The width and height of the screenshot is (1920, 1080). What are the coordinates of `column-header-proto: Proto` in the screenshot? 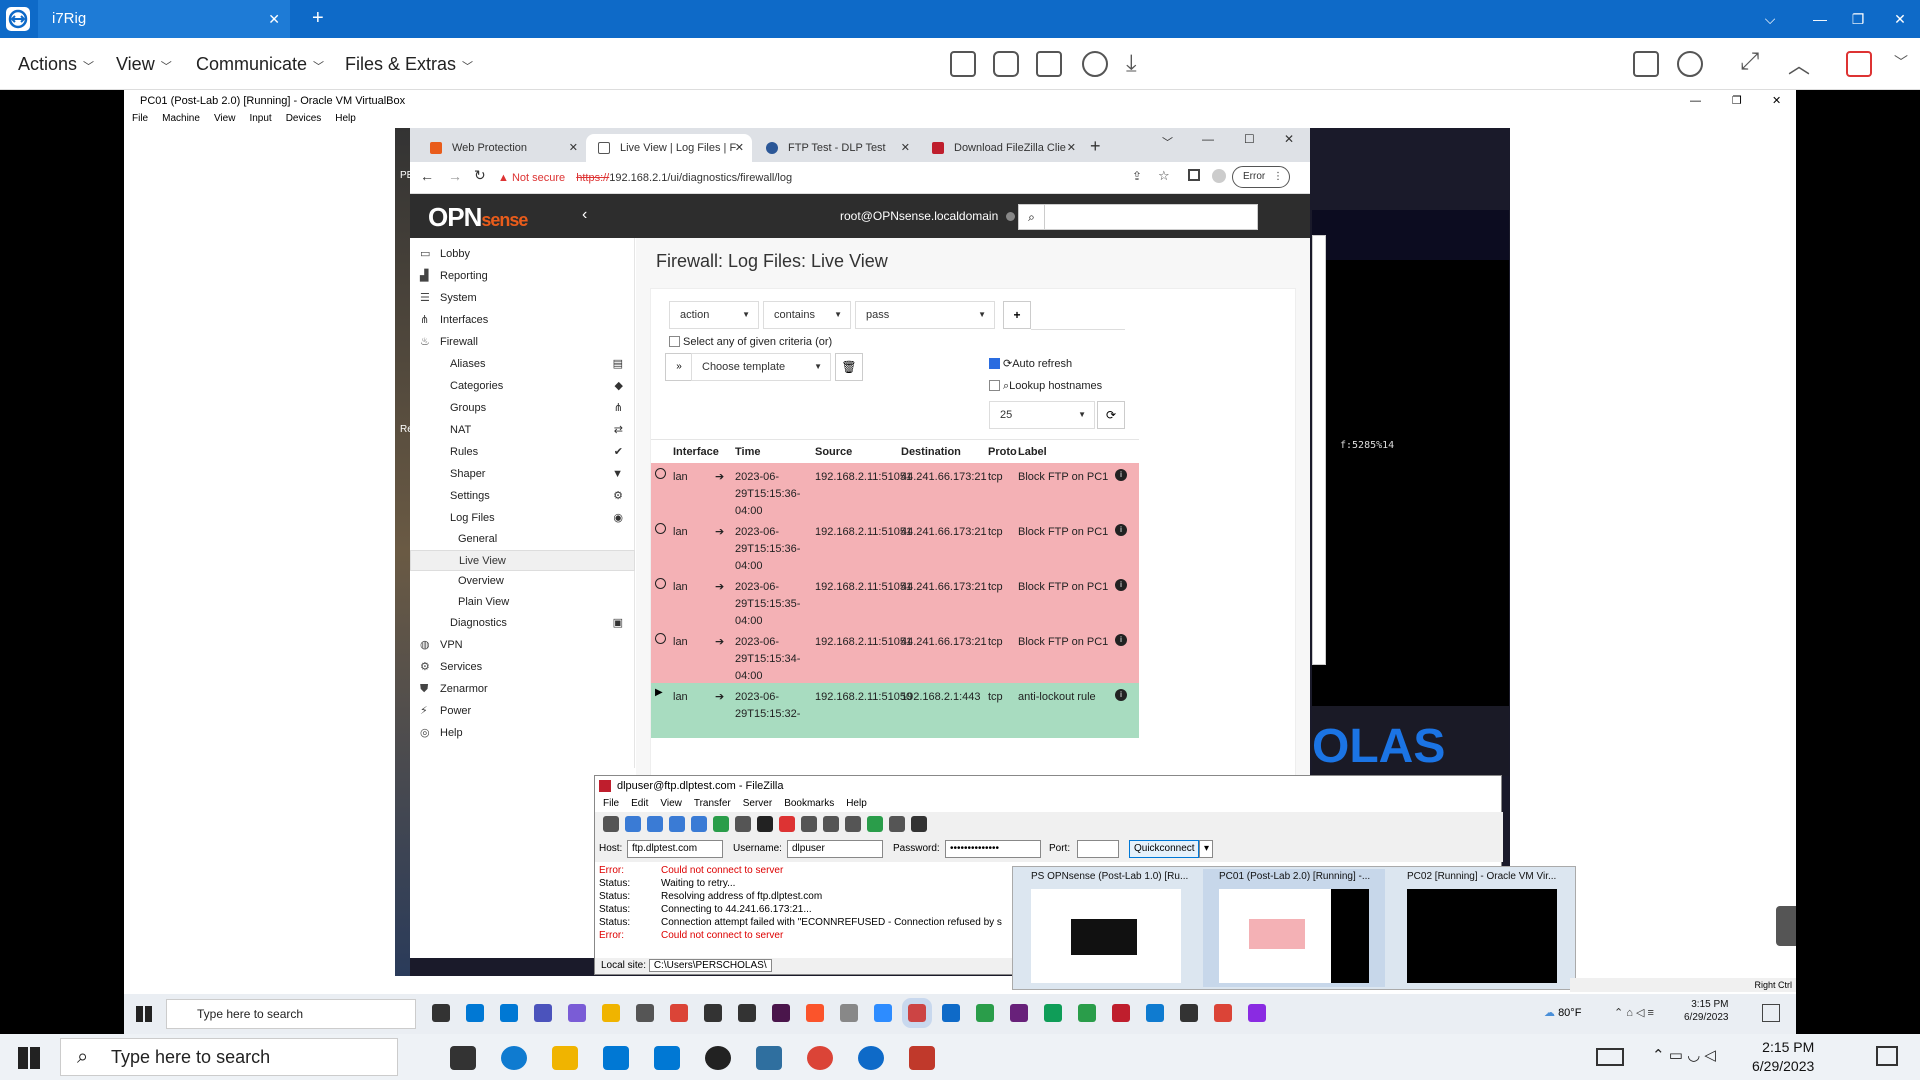 It's located at (1002, 452).